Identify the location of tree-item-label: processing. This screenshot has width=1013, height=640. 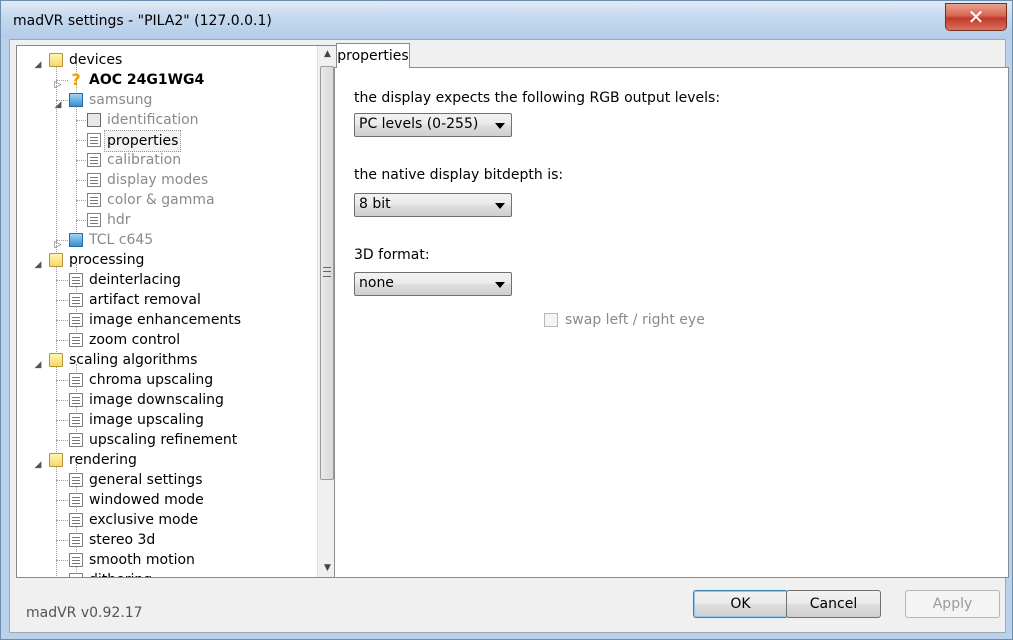
(107, 260).